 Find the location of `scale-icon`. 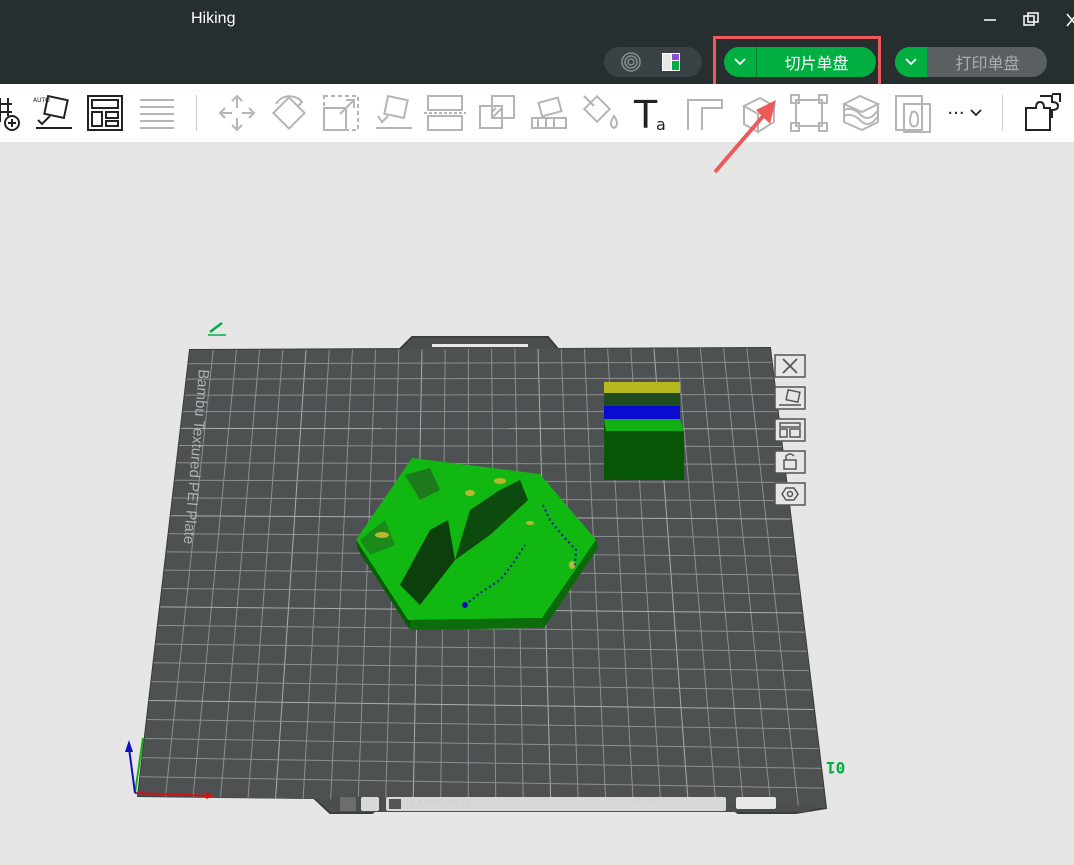

scale-icon is located at coordinates (341, 113).